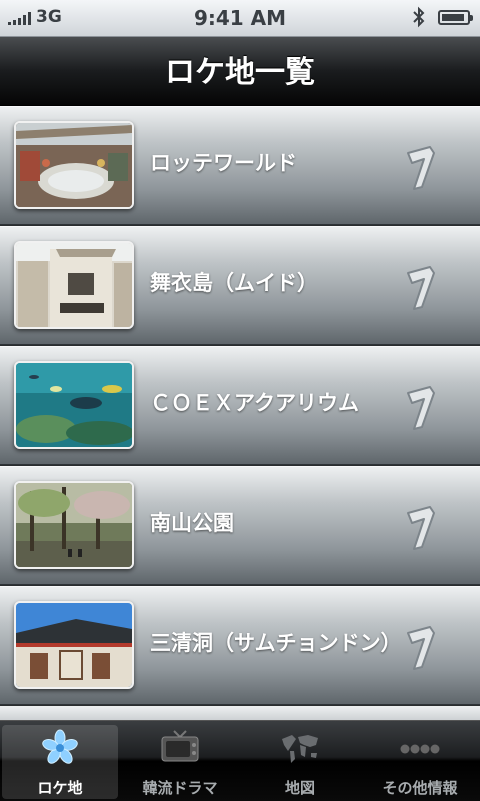 The height and width of the screenshot is (801, 480). I want to click on location-name: ロッテワールド, so click(223, 163).